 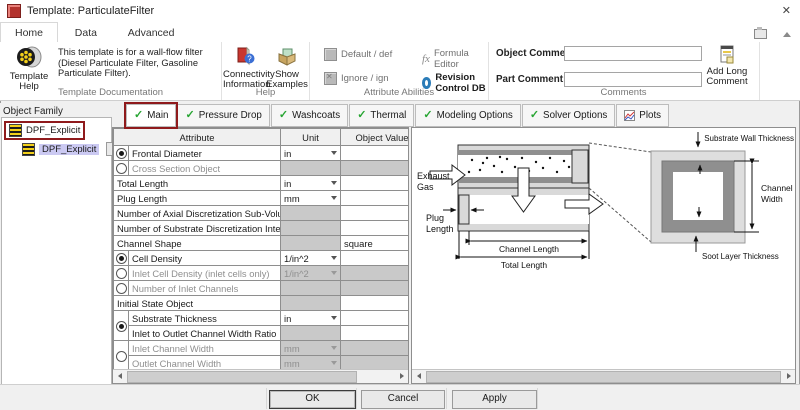 What do you see at coordinates (403, 399) in the screenshot?
I see `cancel-button: Cancel` at bounding box center [403, 399].